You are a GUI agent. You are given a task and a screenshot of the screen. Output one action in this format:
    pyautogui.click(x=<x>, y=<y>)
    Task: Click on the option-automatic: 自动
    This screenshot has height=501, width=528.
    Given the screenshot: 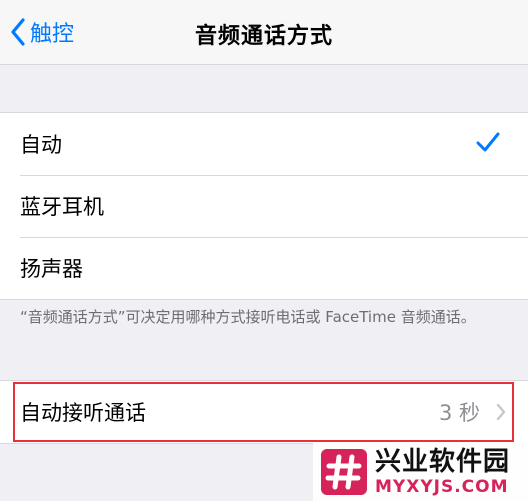 What is the action you would take?
    pyautogui.click(x=264, y=144)
    